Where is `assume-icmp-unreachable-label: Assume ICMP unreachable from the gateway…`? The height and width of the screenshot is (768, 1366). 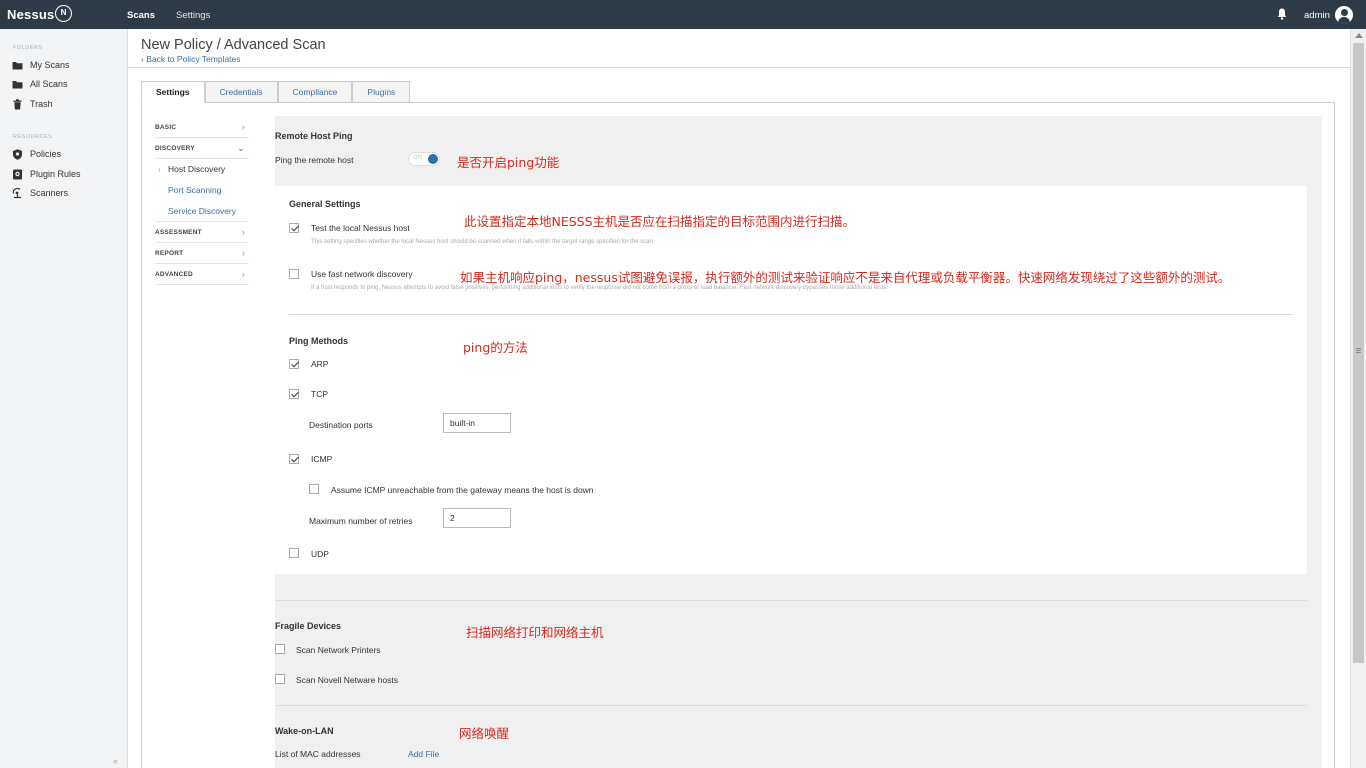
assume-icmp-unreachable-label: Assume ICMP unreachable from the gateway… is located at coordinates (462, 490).